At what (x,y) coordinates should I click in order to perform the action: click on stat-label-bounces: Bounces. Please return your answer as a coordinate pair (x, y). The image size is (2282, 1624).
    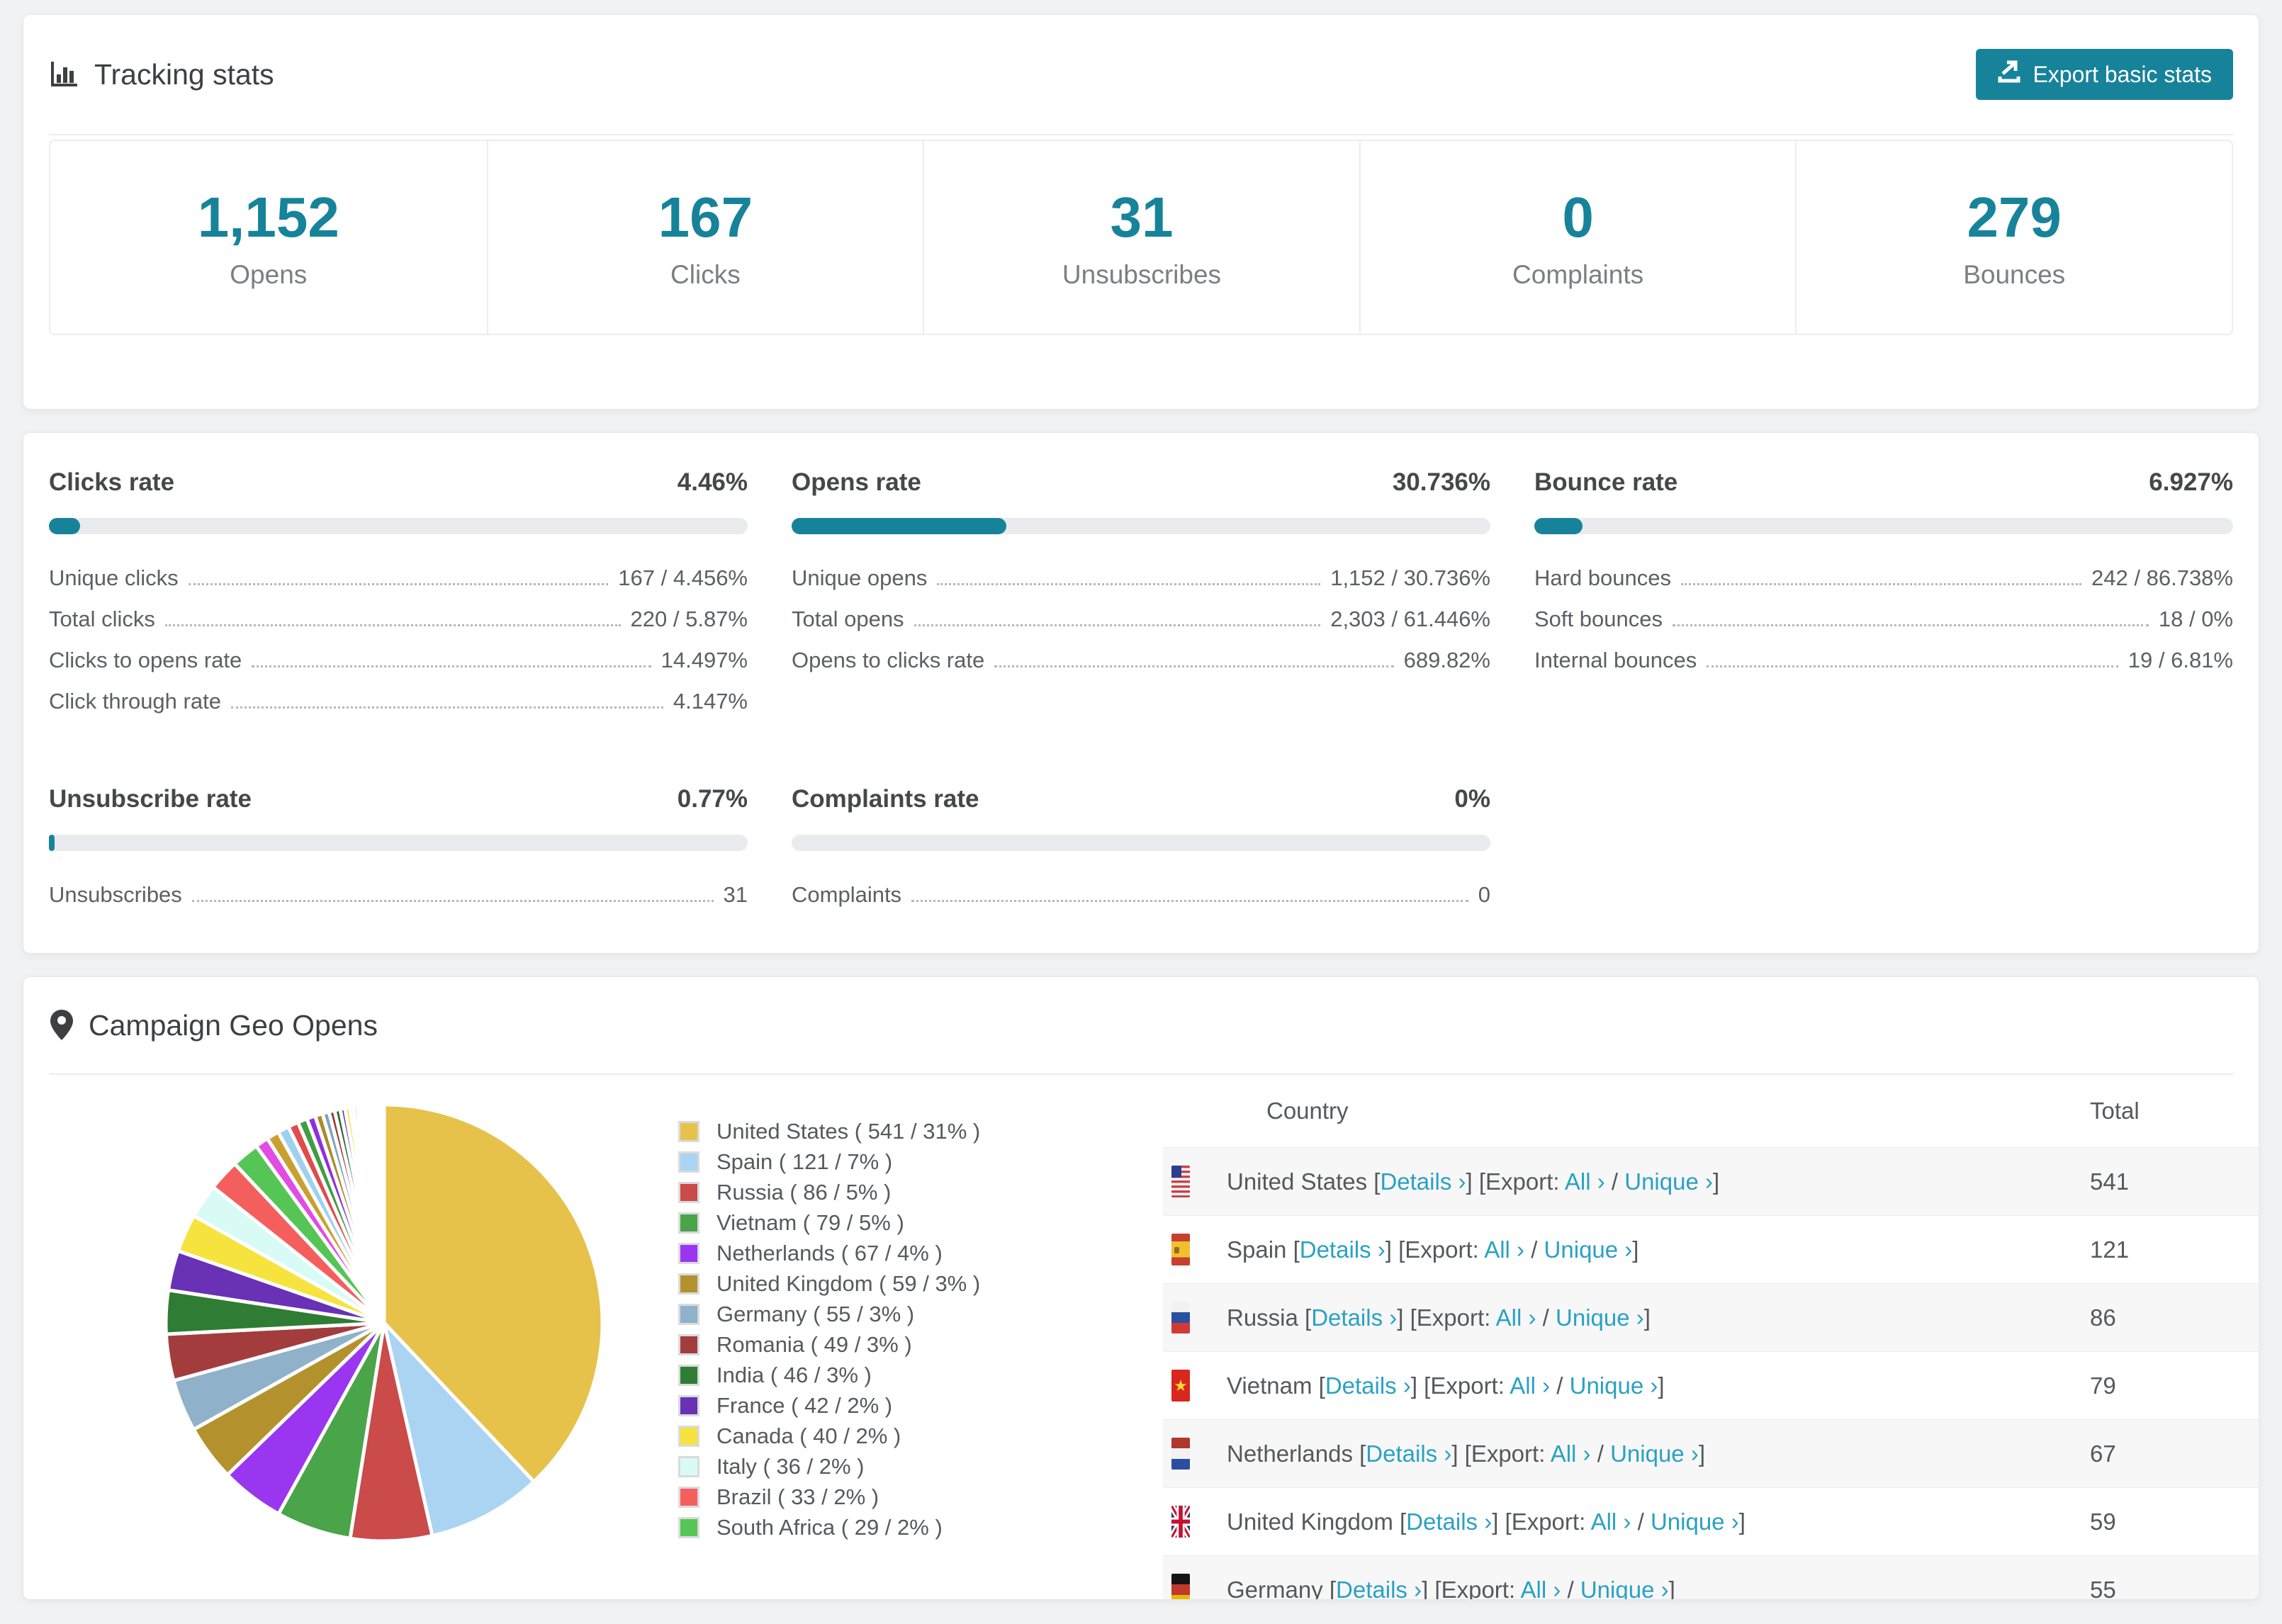
    Looking at the image, I should click on (2014, 274).